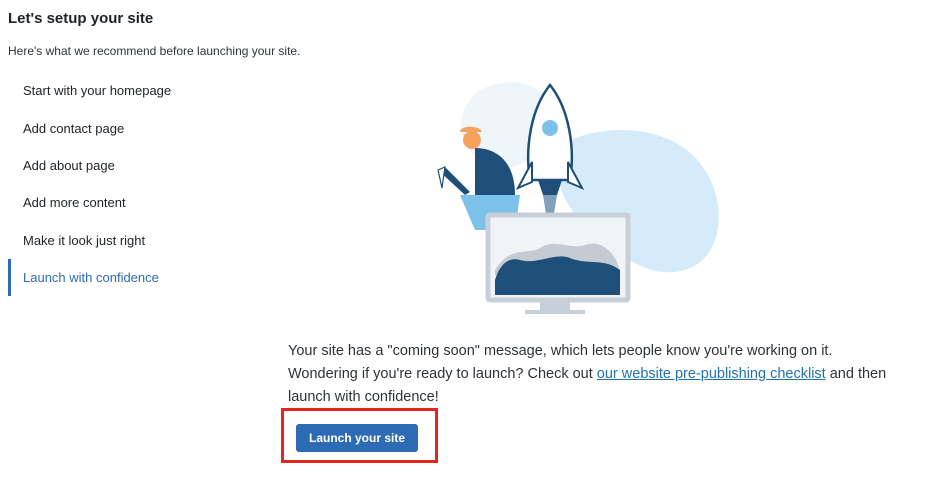  I want to click on step-label: Make it look just right, so click(84, 240).